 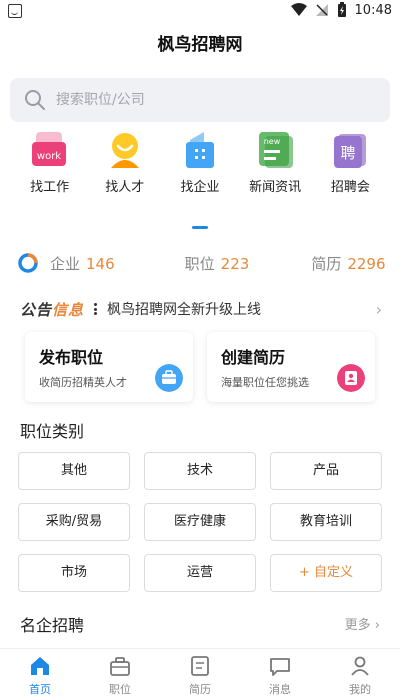 What do you see at coordinates (200, 689) in the screenshot?
I see `tab-label: 简历` at bounding box center [200, 689].